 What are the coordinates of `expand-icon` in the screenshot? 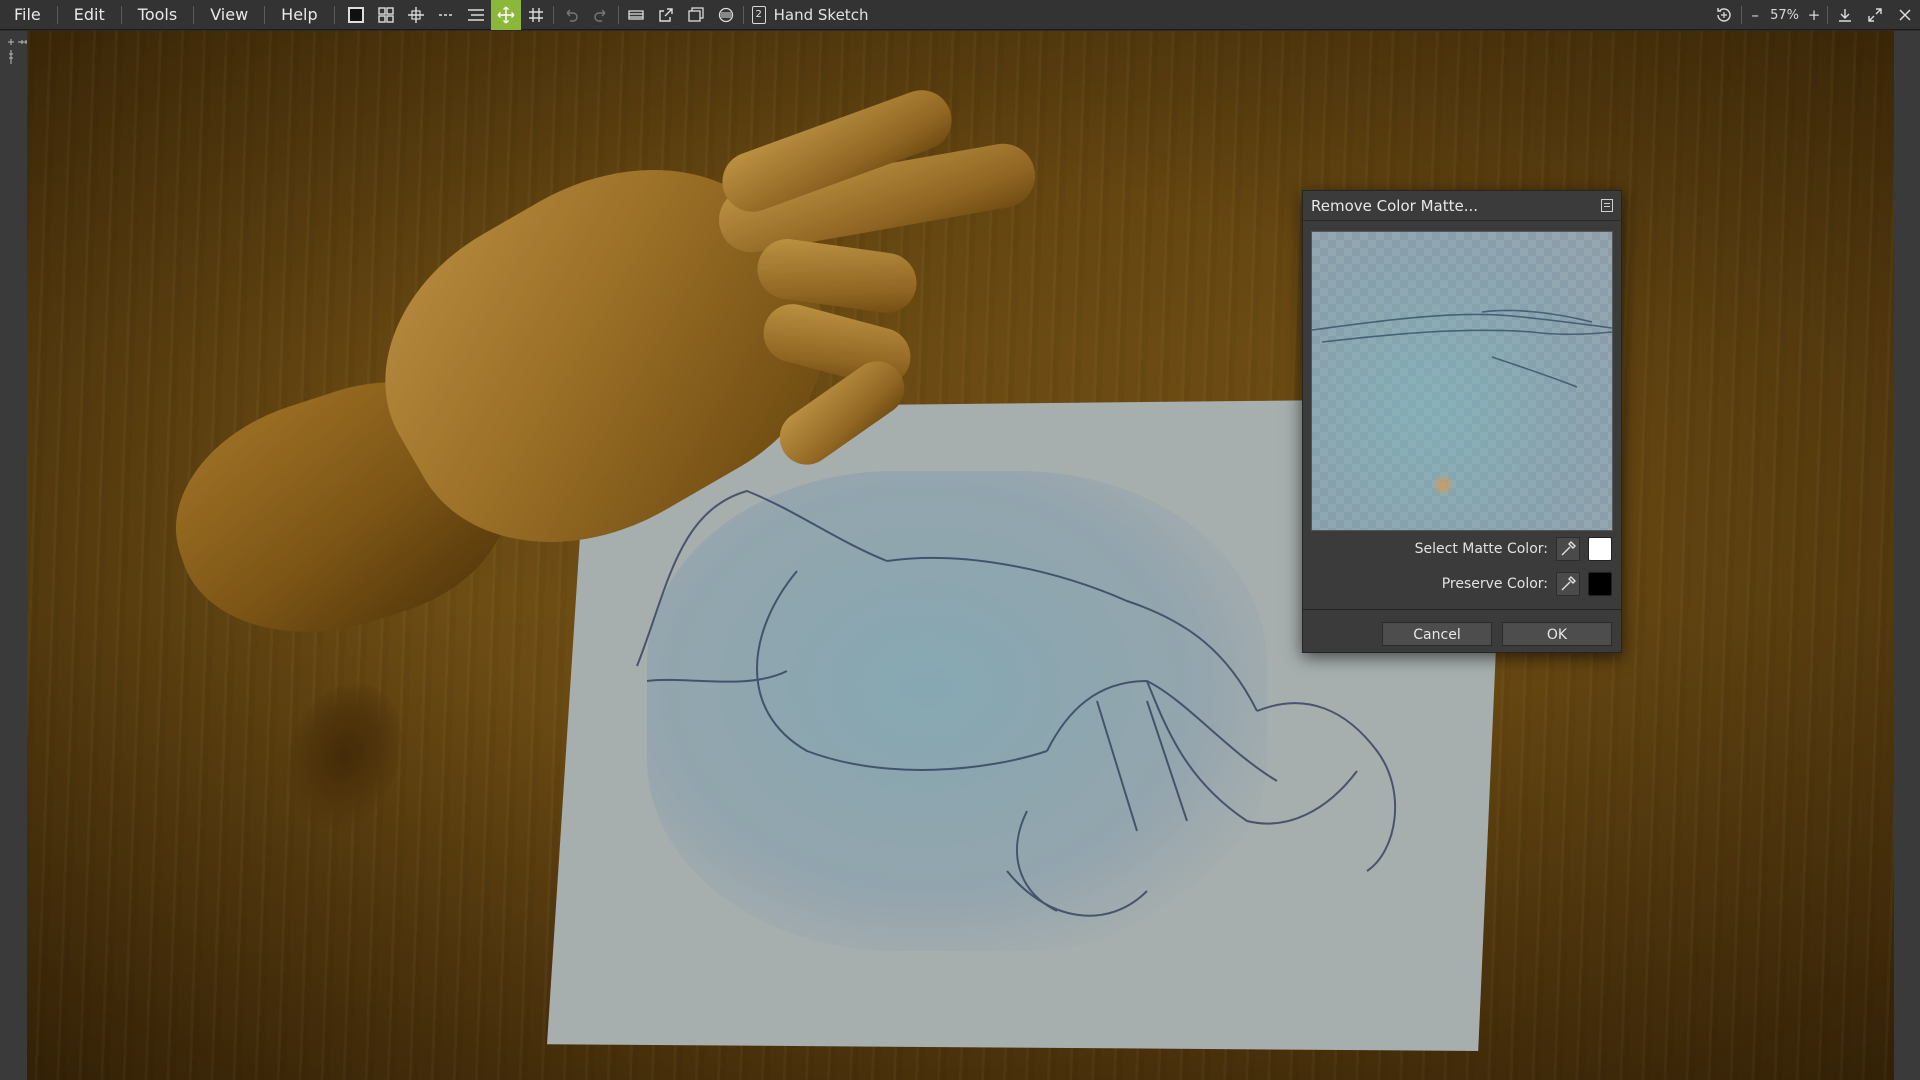 It's located at (1875, 15).